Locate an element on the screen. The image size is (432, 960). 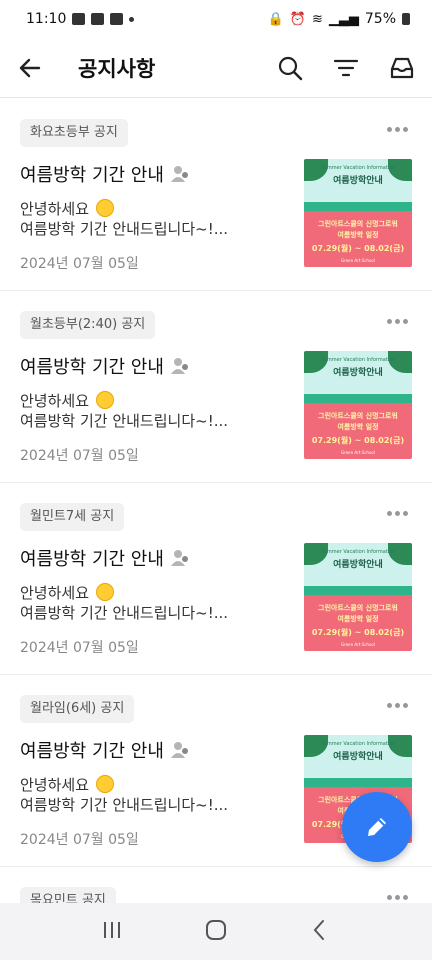
search-button is located at coordinates (290, 68).